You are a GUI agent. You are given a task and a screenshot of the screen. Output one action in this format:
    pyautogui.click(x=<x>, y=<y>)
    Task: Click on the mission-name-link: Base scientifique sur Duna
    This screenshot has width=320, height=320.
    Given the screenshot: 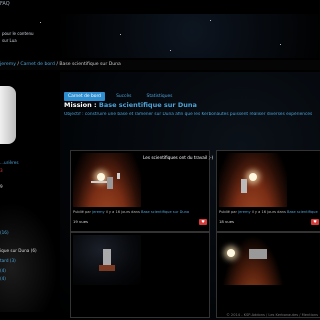 What is the action you would take?
    pyautogui.click(x=148, y=105)
    